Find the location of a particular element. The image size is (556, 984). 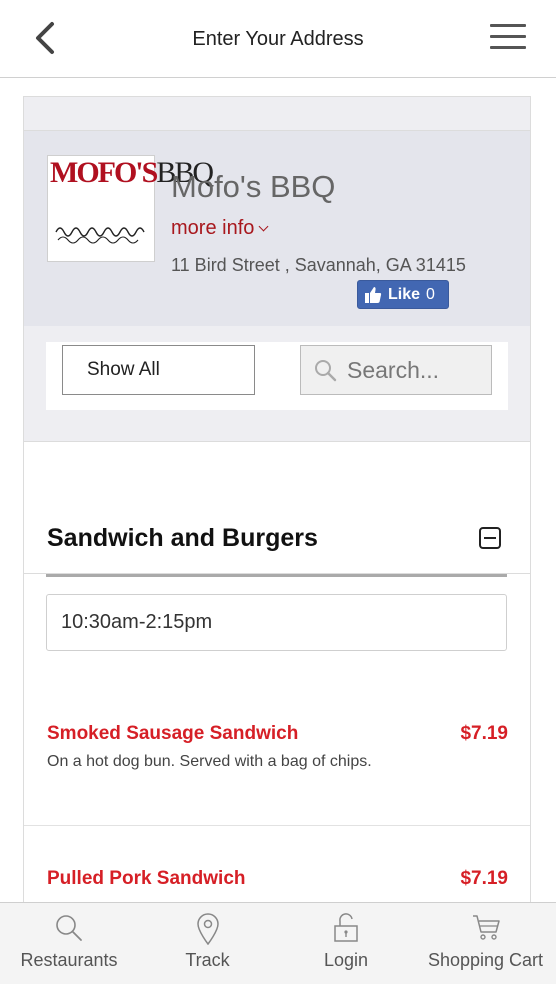

nav-track: Track is located at coordinates (207, 943).